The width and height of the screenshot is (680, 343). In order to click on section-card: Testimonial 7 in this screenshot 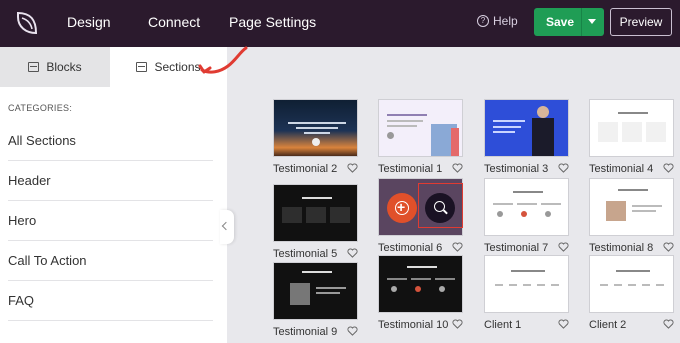, I will do `click(526, 216)`.